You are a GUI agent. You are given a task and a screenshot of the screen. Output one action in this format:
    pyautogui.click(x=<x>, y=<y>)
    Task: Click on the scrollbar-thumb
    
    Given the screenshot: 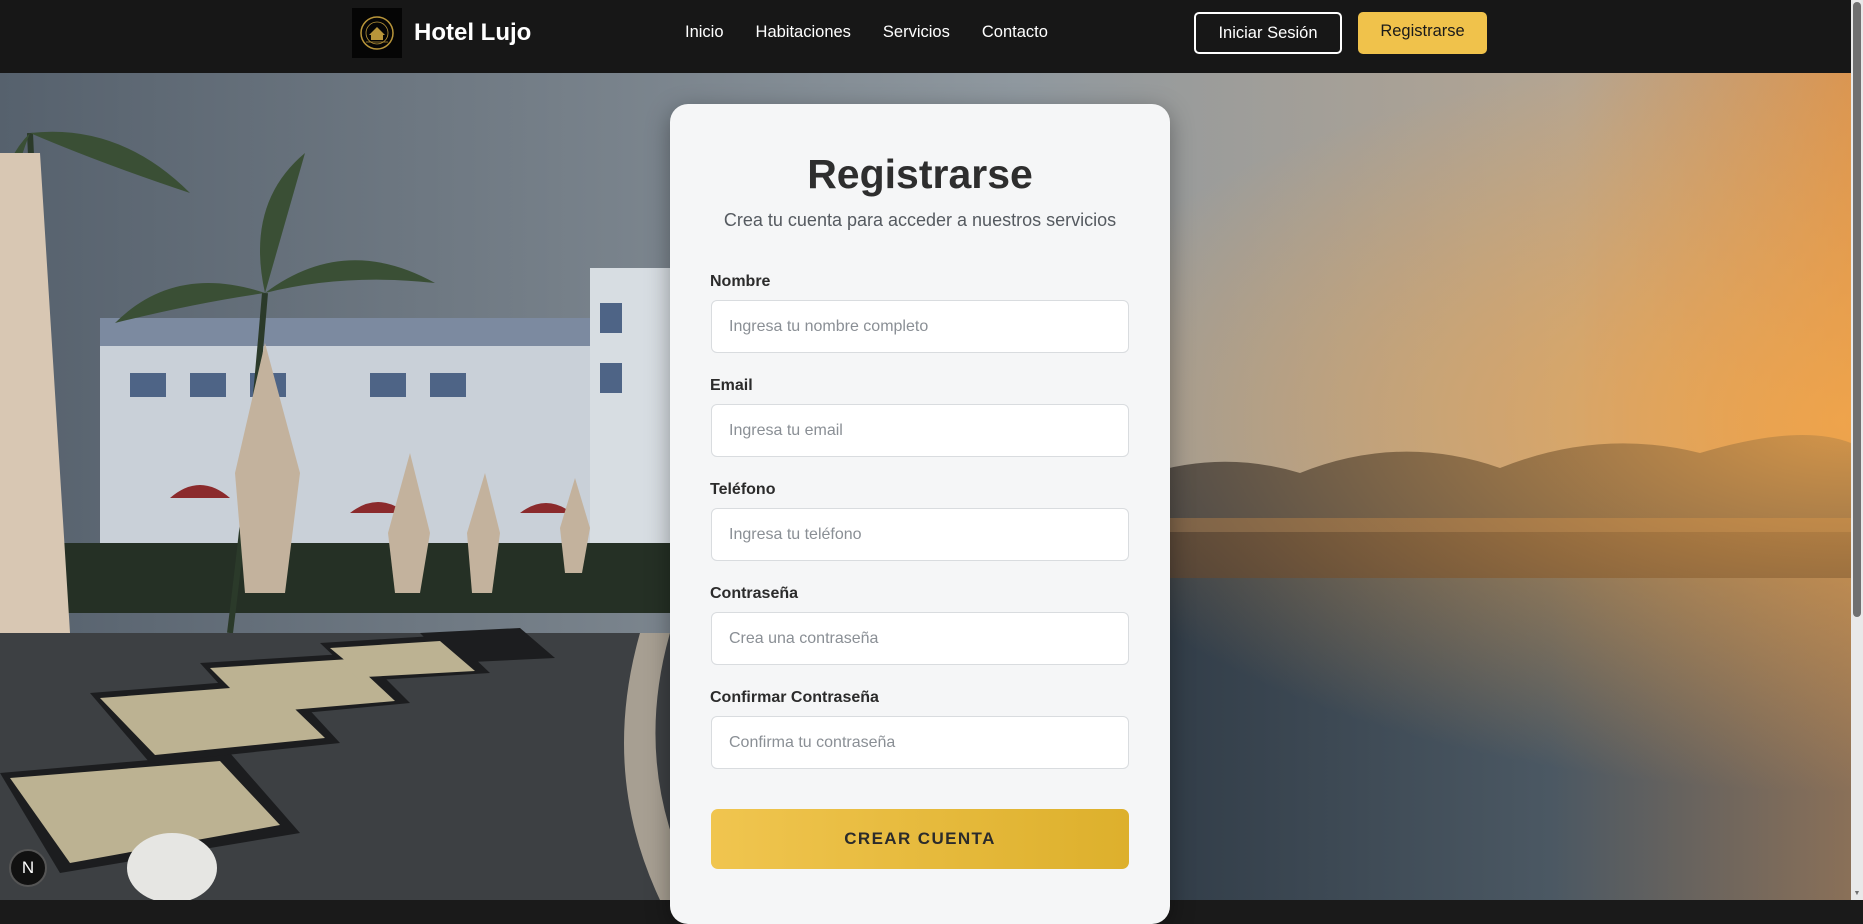 What is the action you would take?
    pyautogui.click(x=1857, y=309)
    